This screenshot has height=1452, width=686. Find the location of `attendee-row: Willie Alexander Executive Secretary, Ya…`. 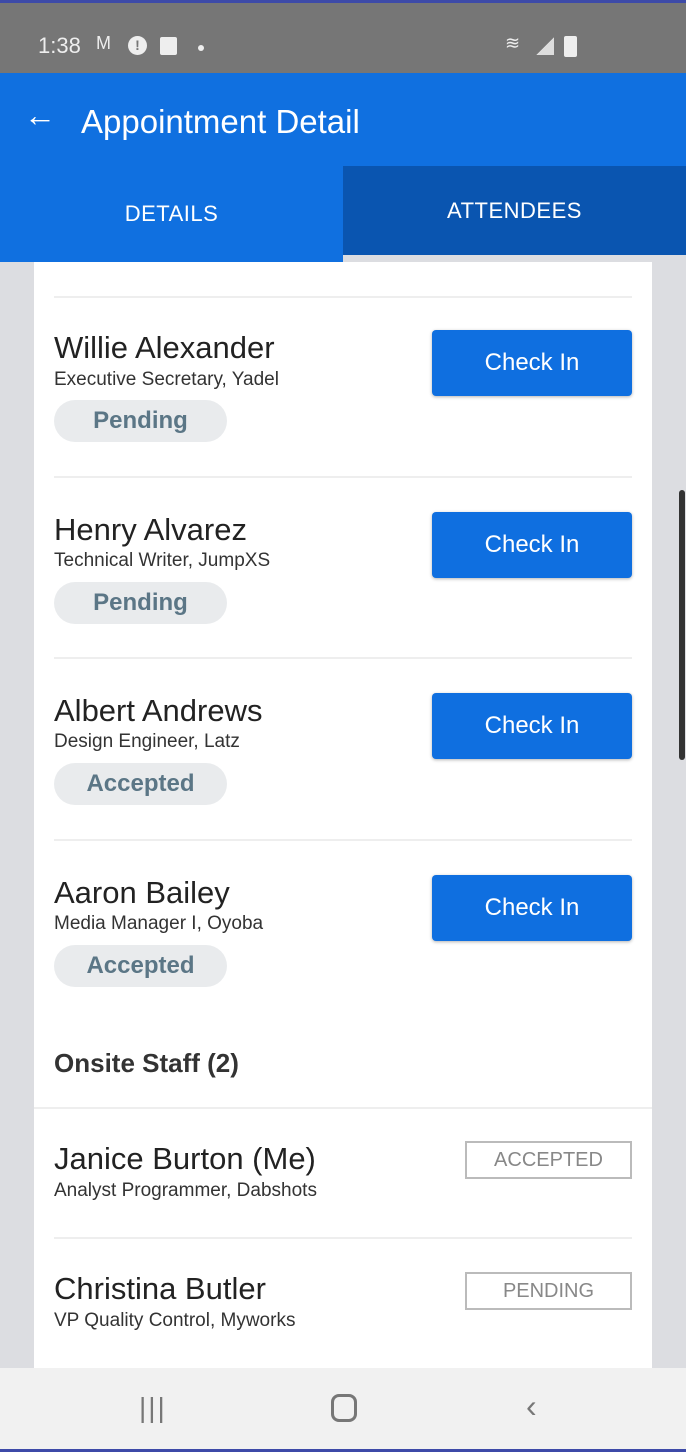

attendee-row: Willie Alexander Executive Secretary, Ya… is located at coordinates (343, 388).